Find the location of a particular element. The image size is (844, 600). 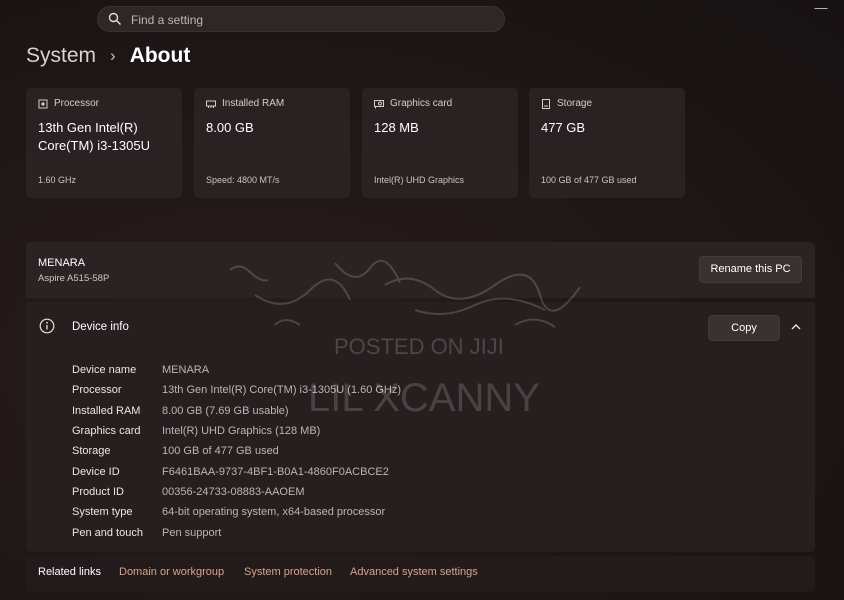

pc-model: Aspire A515-58P is located at coordinates (74, 278).